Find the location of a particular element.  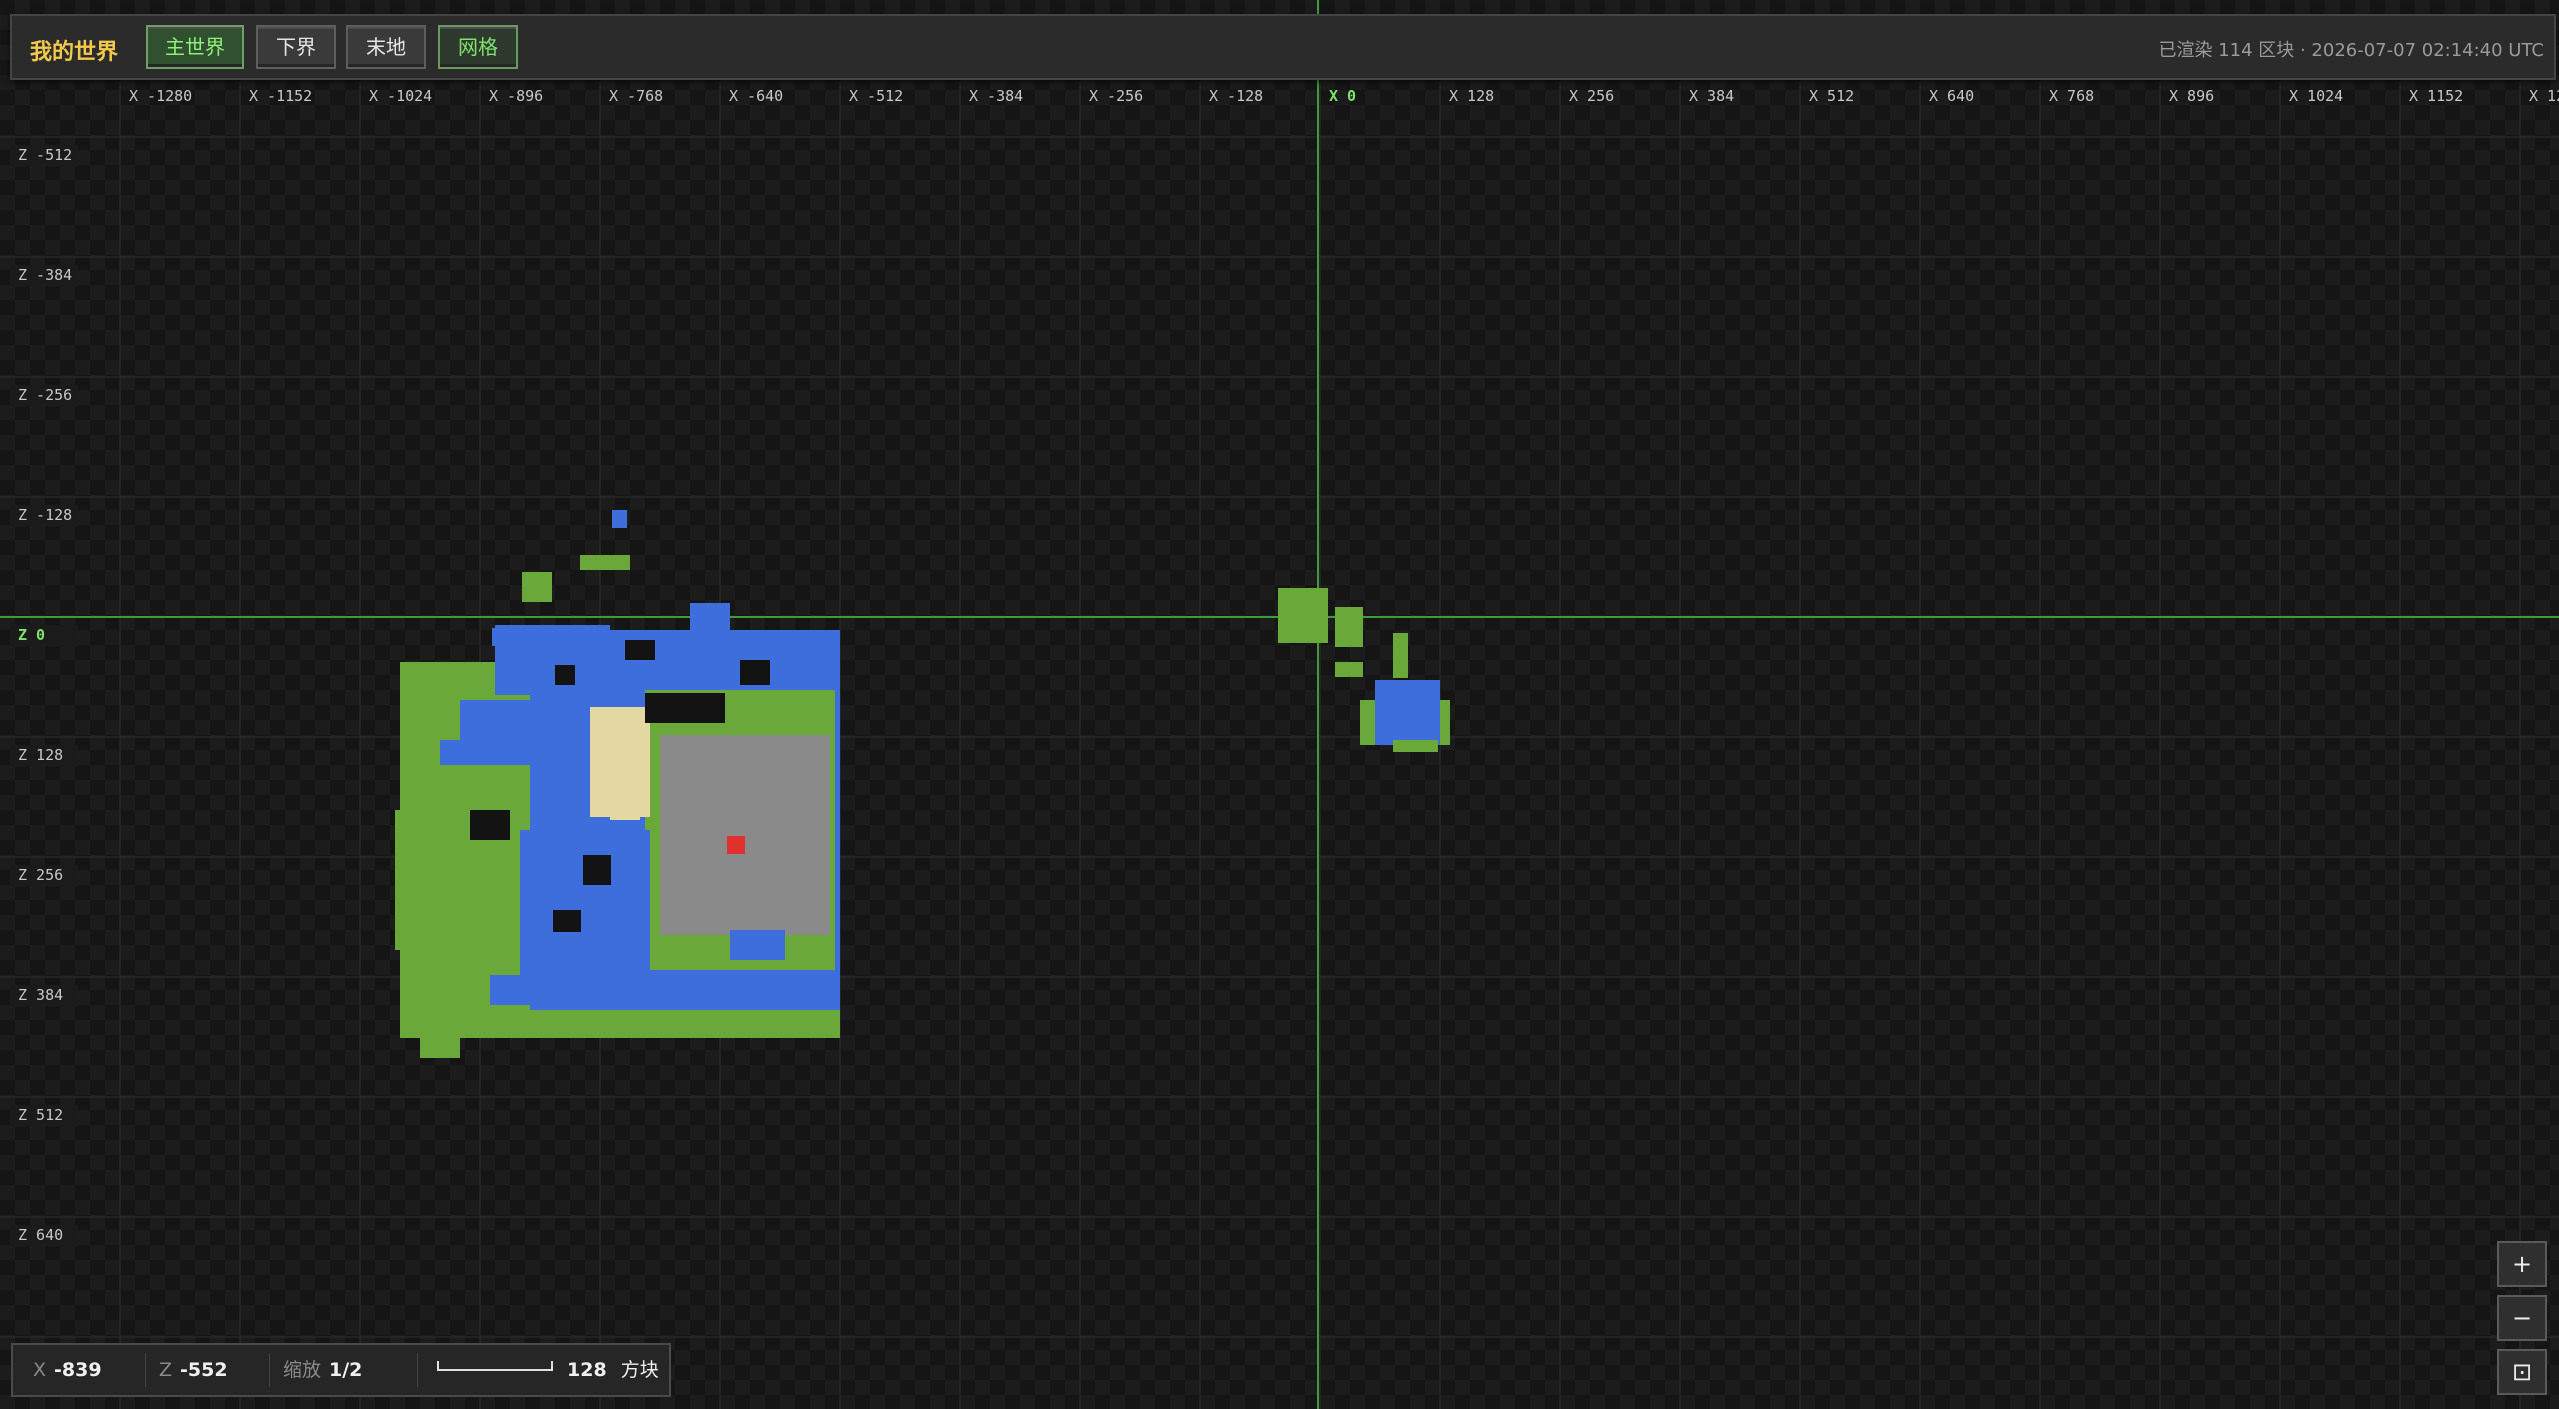

z-axis-label: Z -384 is located at coordinates (45, 275).